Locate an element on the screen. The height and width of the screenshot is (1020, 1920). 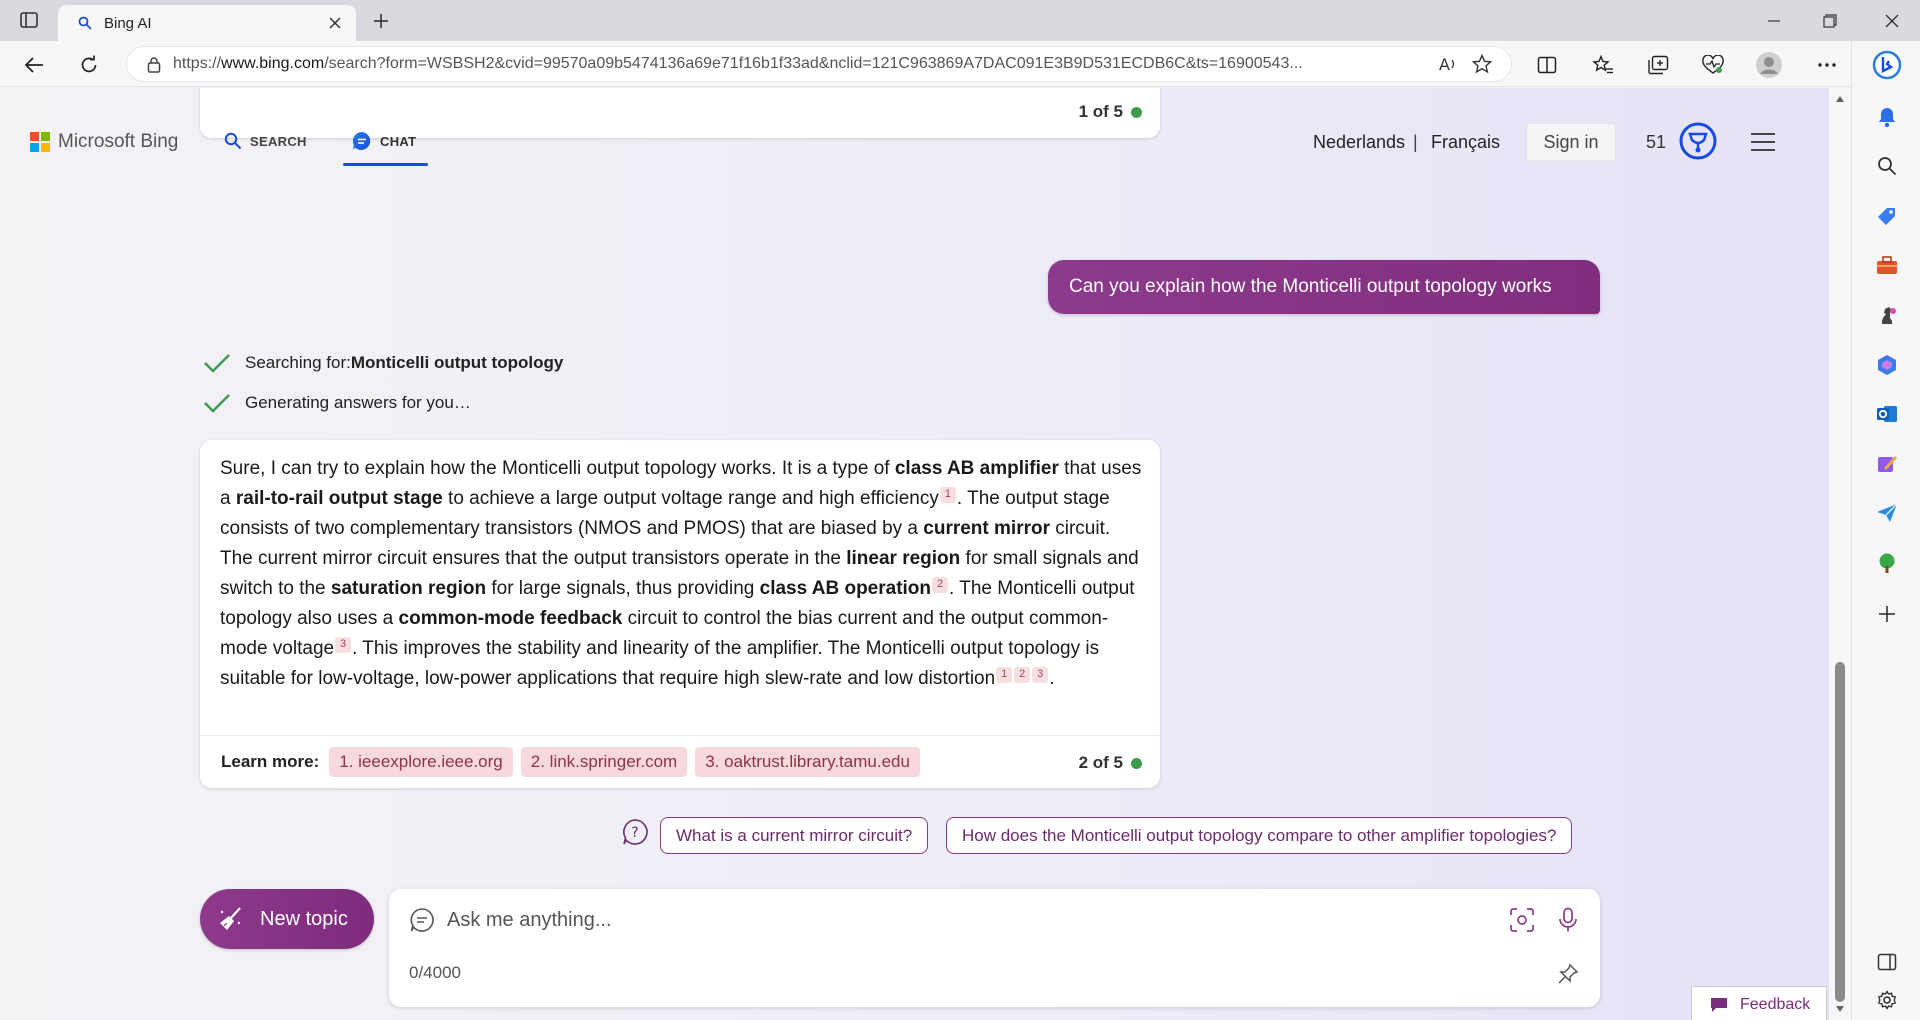
feedback-icon is located at coordinates (1720, 1005).